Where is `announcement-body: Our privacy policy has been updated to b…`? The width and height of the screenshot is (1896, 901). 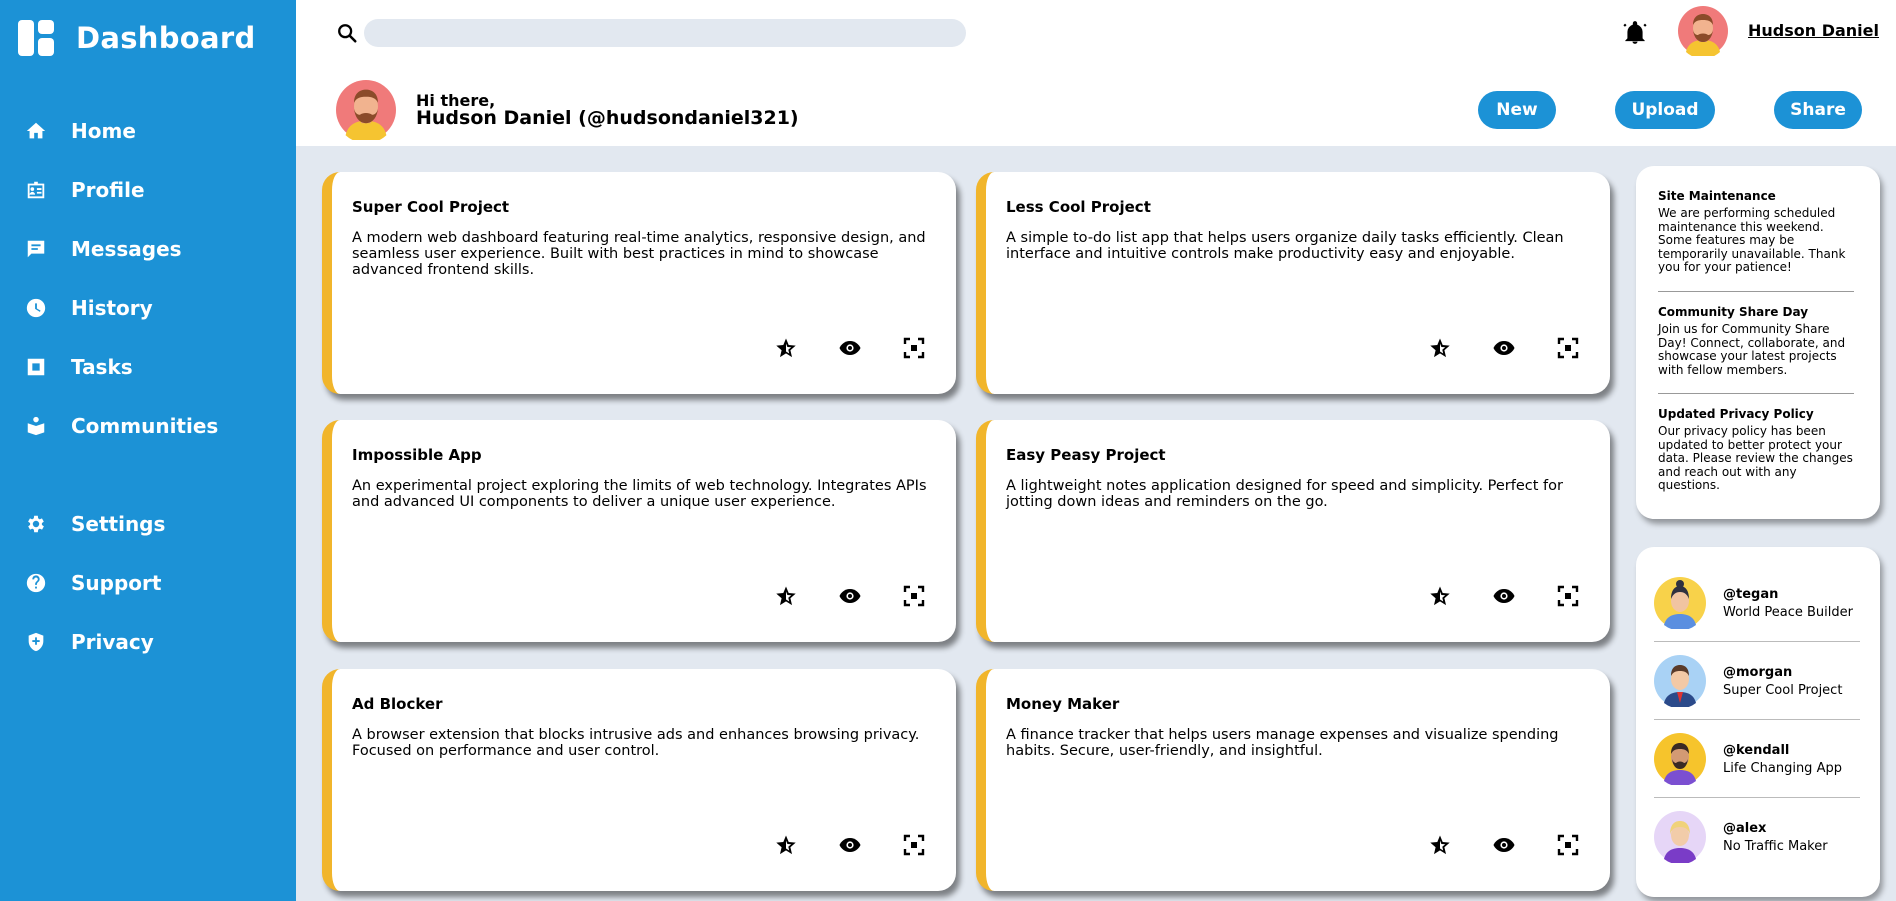 announcement-body: Our privacy policy has been updated to b… is located at coordinates (1755, 458).